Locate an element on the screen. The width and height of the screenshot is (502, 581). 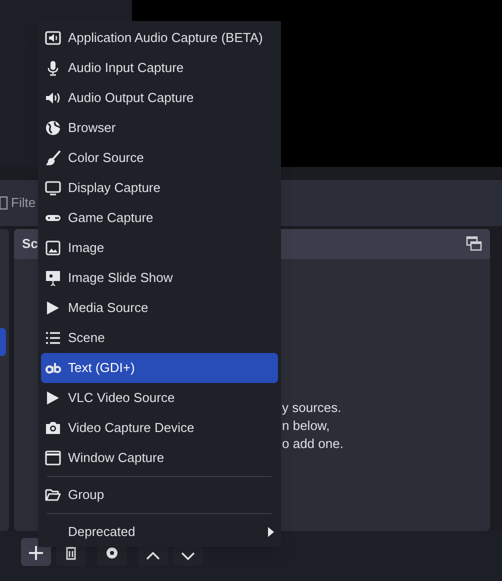
undock-icon is located at coordinates (474, 244).